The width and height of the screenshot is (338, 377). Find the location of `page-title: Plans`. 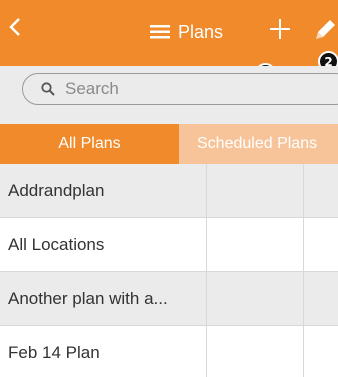

page-title: Plans is located at coordinates (201, 31).